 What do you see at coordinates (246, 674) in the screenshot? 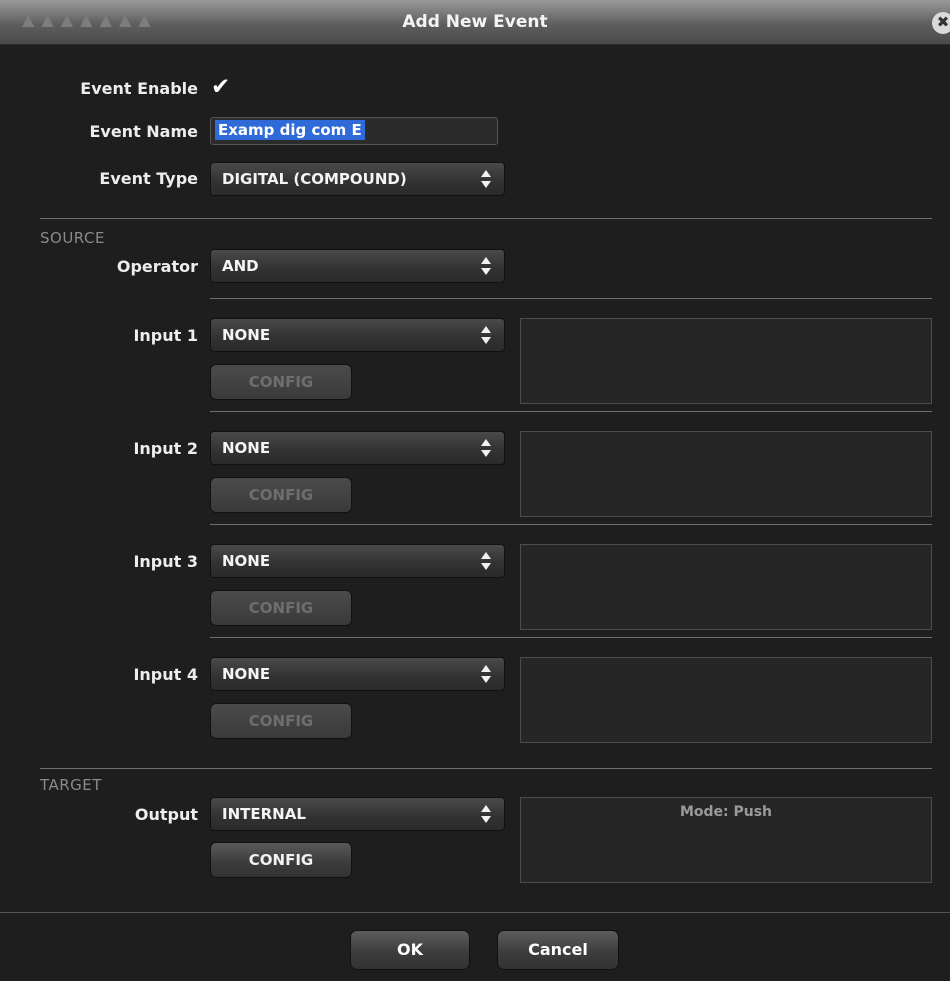
I see `input-4-value: NONE` at bounding box center [246, 674].